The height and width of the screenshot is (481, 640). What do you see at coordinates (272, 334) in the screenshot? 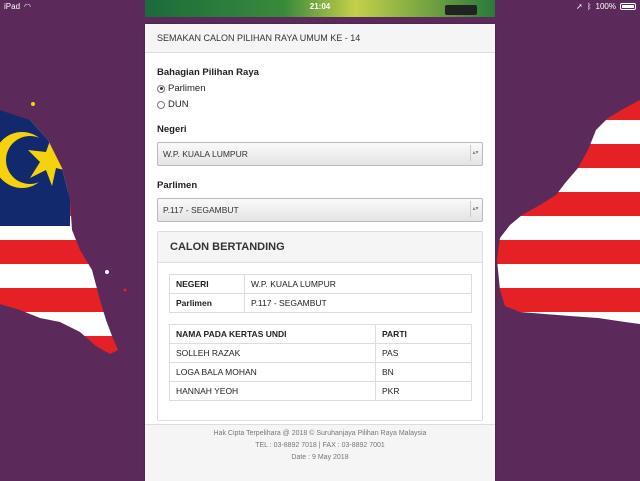
I see `column-header-name: NAMA PADA KERTAS UNDI` at bounding box center [272, 334].